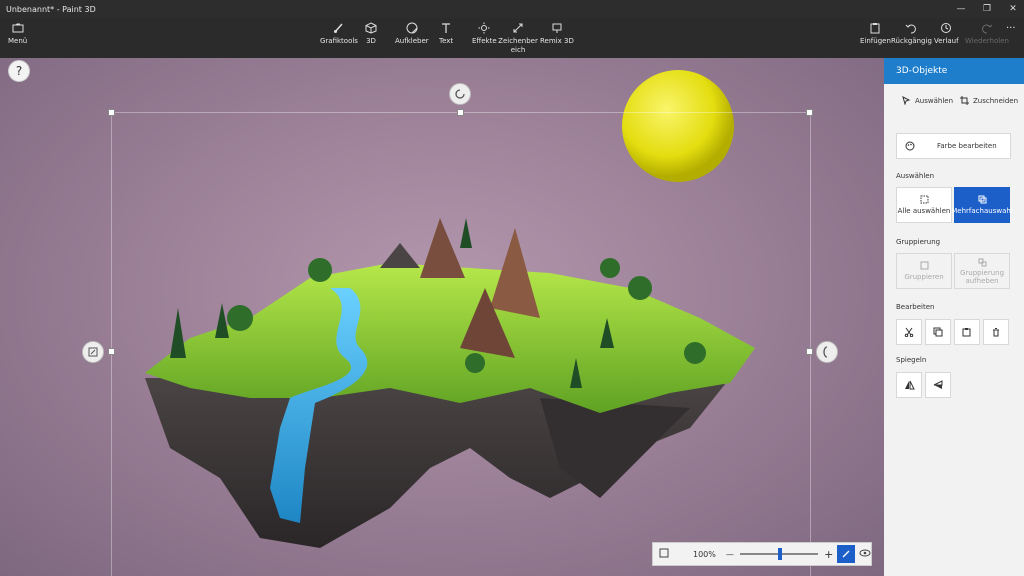  What do you see at coordinates (446, 34) in the screenshot?
I see `text-button: Text` at bounding box center [446, 34].